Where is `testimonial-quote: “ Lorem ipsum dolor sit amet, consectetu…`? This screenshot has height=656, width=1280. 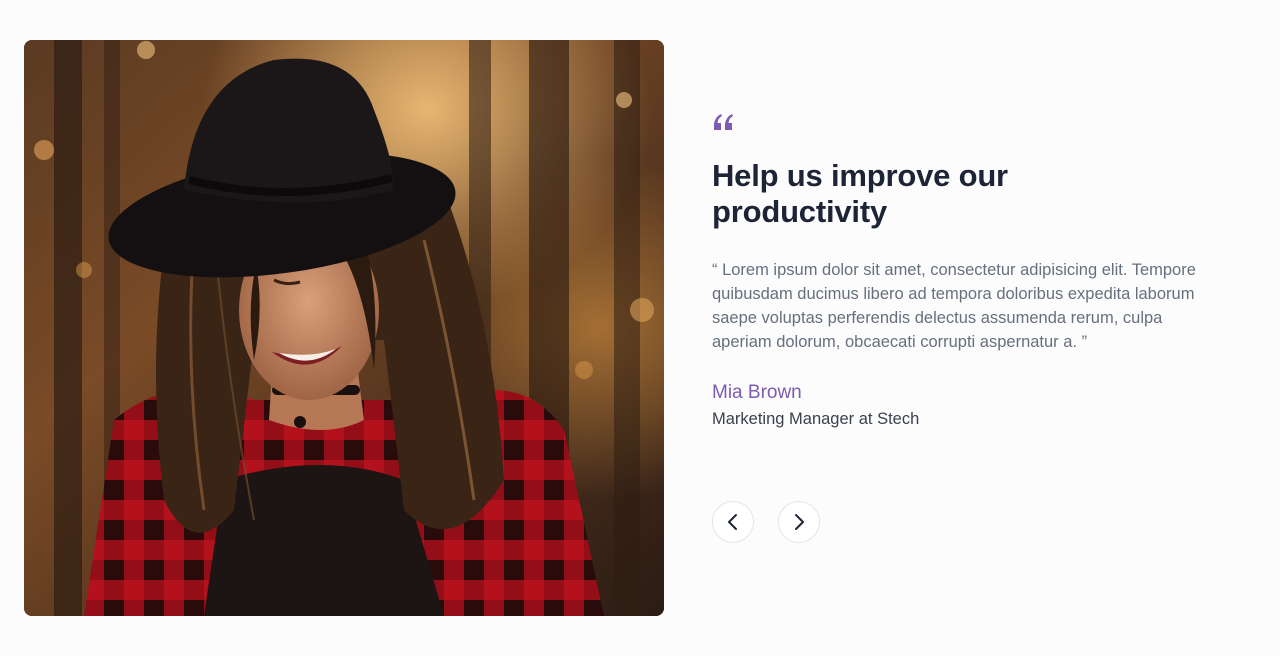 testimonial-quote: “ Lorem ipsum dolor sit amet, consectetu… is located at coordinates (954, 306).